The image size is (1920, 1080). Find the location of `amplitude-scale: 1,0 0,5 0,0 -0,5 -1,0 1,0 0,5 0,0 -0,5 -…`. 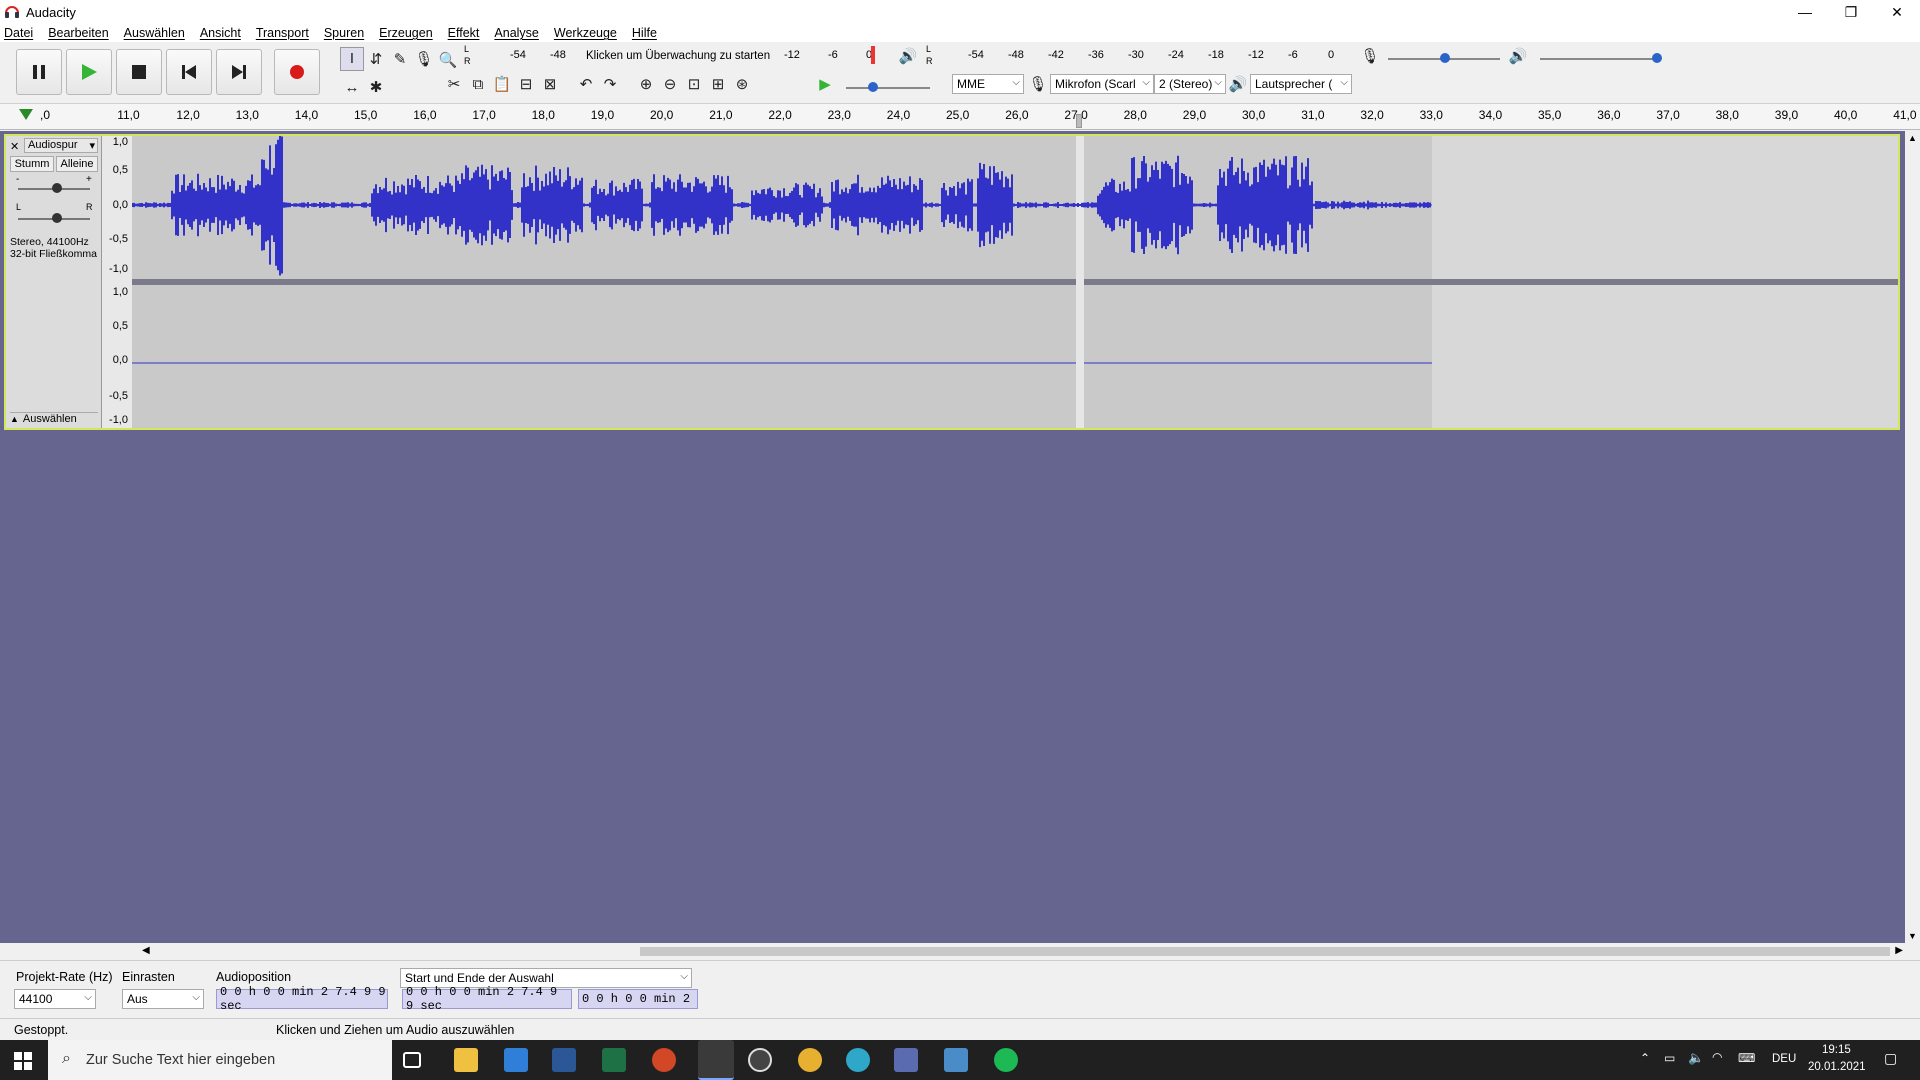

amplitude-scale: 1,0 0,5 0,0 -0,5 -1,0 1,0 0,5 0,0 -0,5 -… is located at coordinates (117, 282).